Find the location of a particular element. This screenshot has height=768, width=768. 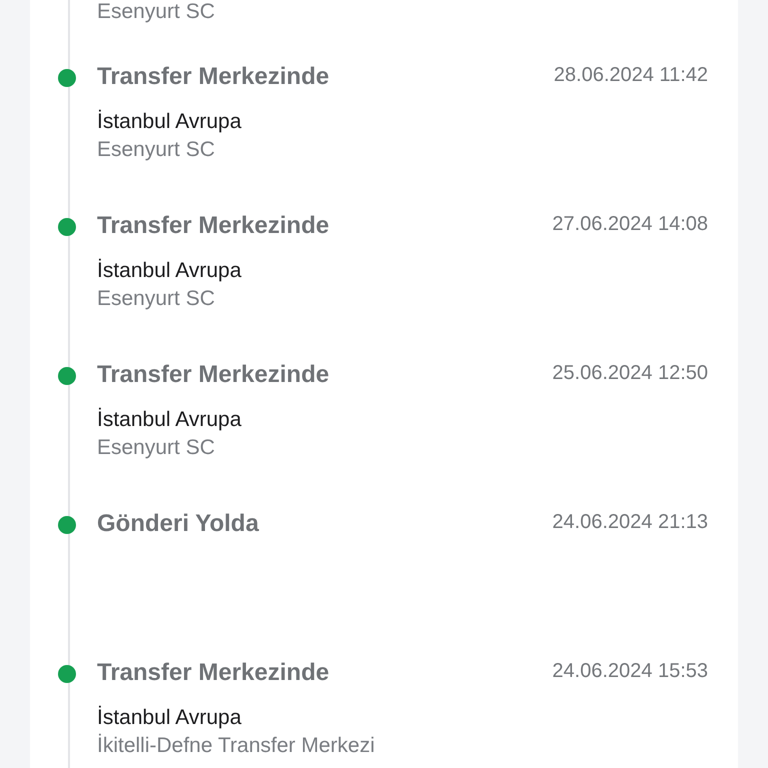

event-date: 25.06.2024 12:50 is located at coordinates (630, 373).